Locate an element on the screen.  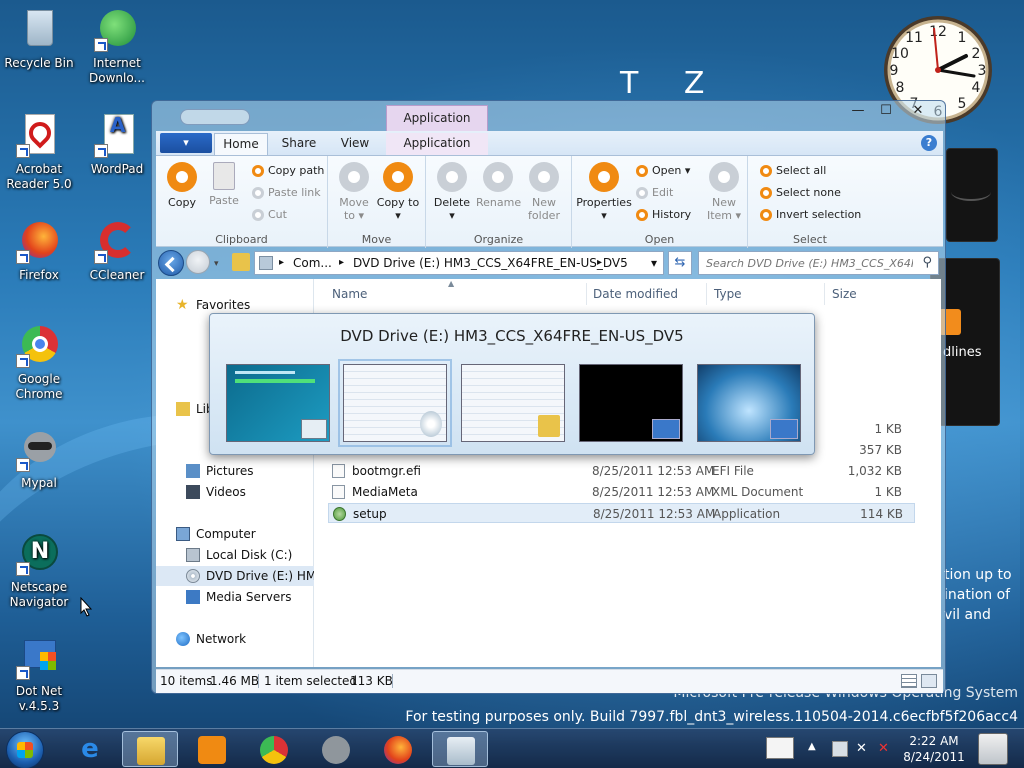
start-button is located at coordinates (25, 749).